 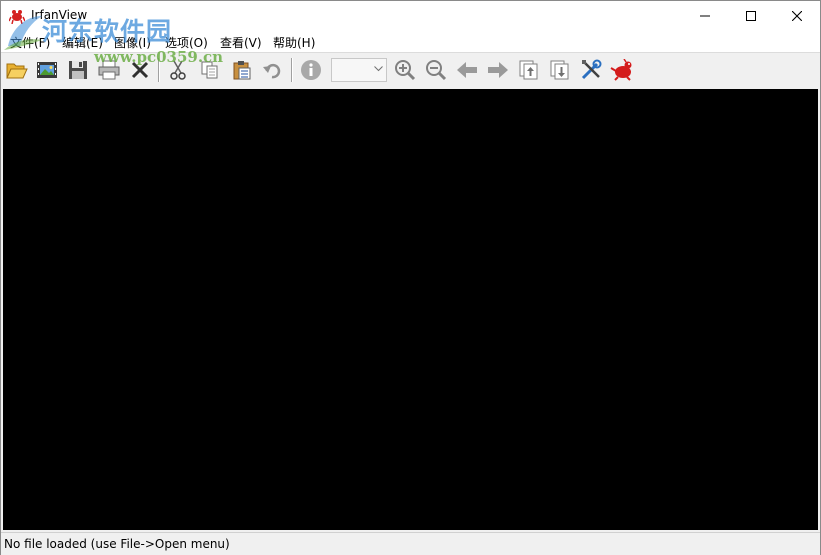 I want to click on about-icon, so click(x=621, y=70).